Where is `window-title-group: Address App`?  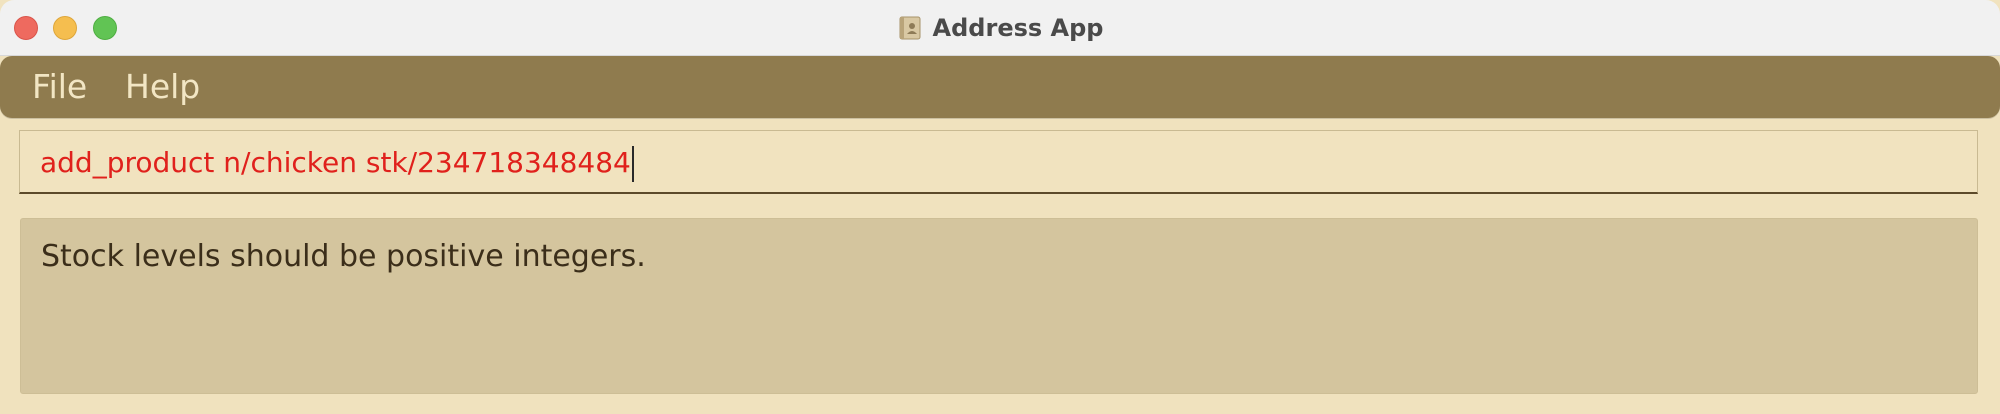
window-title-group: Address App is located at coordinates (1000, 27).